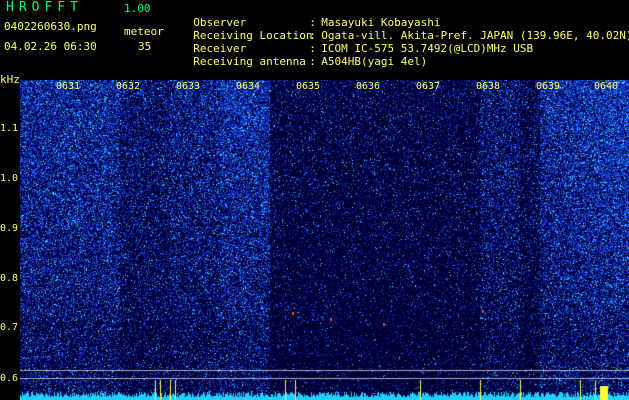  I want to click on y-tick-label: 1.0, so click(9, 178).